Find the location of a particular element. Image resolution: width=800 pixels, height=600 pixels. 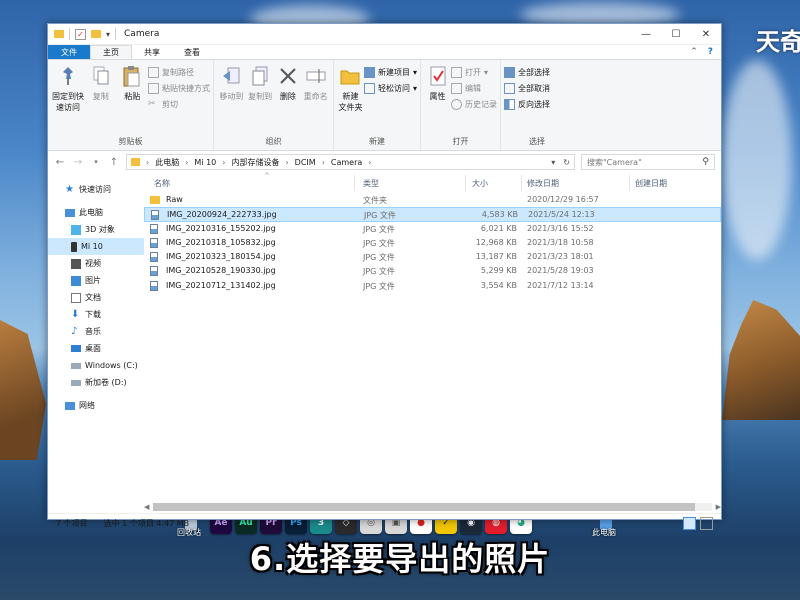

column-size: 大小 is located at coordinates (480, 183).